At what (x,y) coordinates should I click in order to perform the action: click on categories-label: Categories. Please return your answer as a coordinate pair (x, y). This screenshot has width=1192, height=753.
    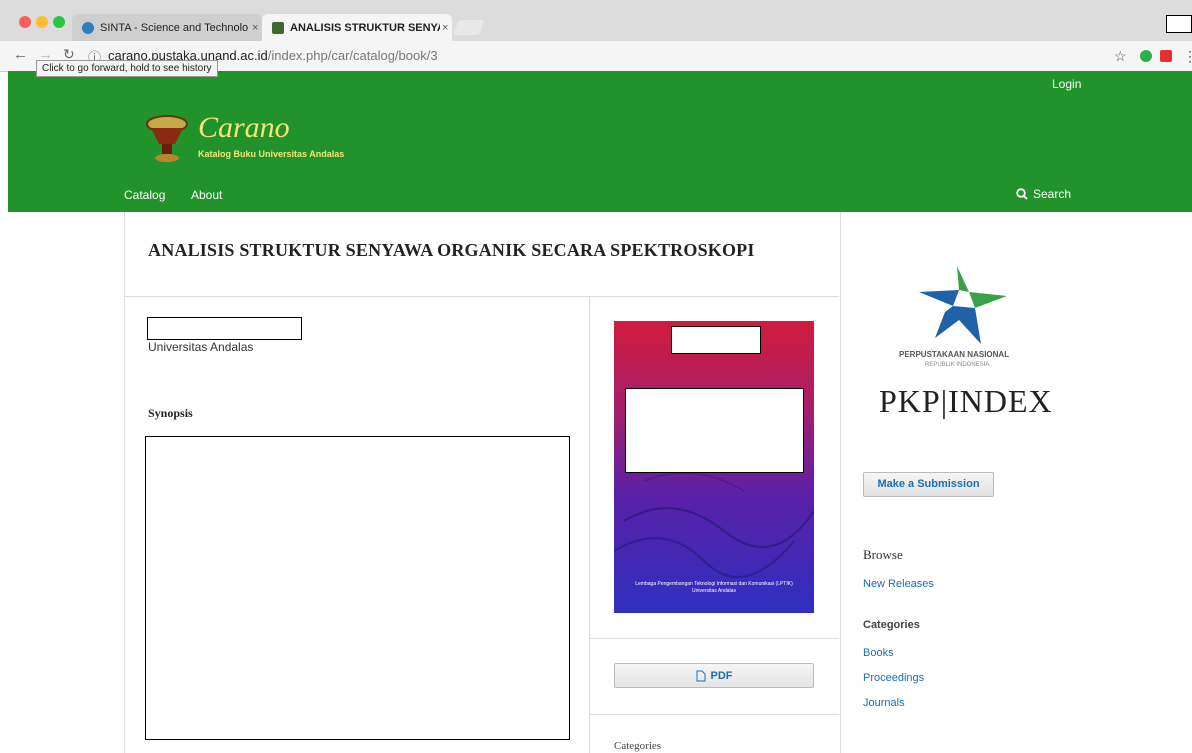
    Looking at the image, I should click on (638, 746).